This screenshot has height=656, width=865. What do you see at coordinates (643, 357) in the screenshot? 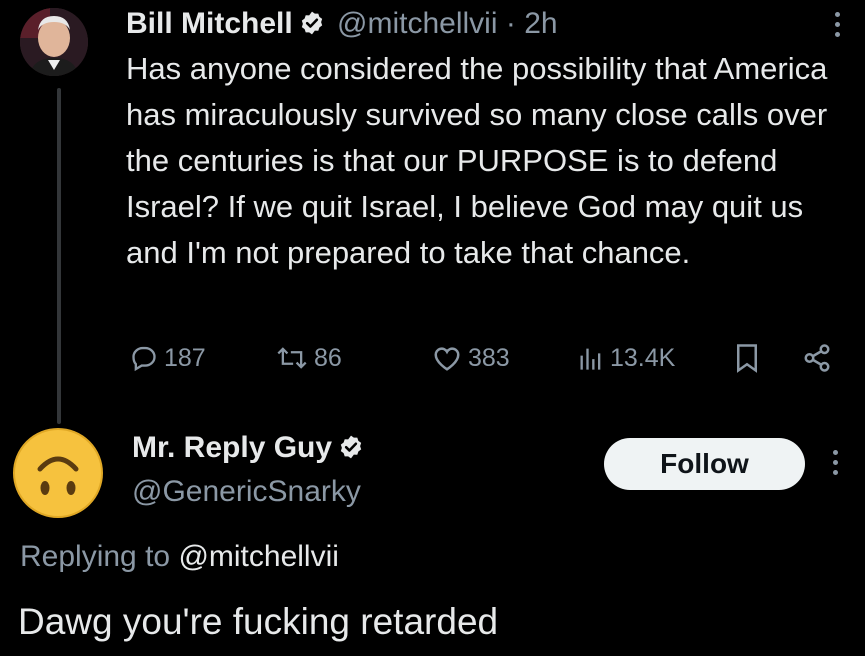
I see `view-count: 13.4K` at bounding box center [643, 357].